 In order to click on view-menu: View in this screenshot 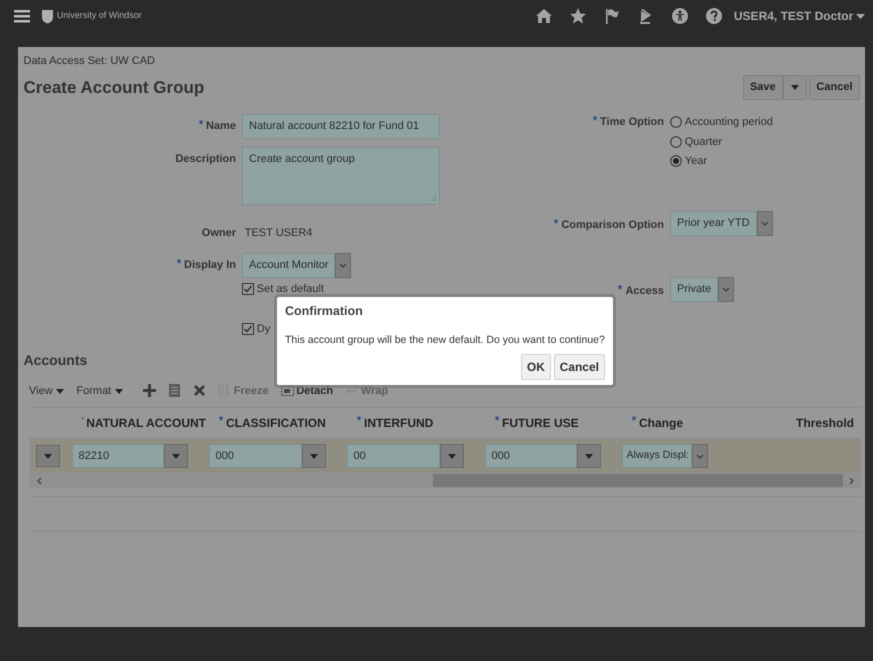, I will do `click(46, 390)`.